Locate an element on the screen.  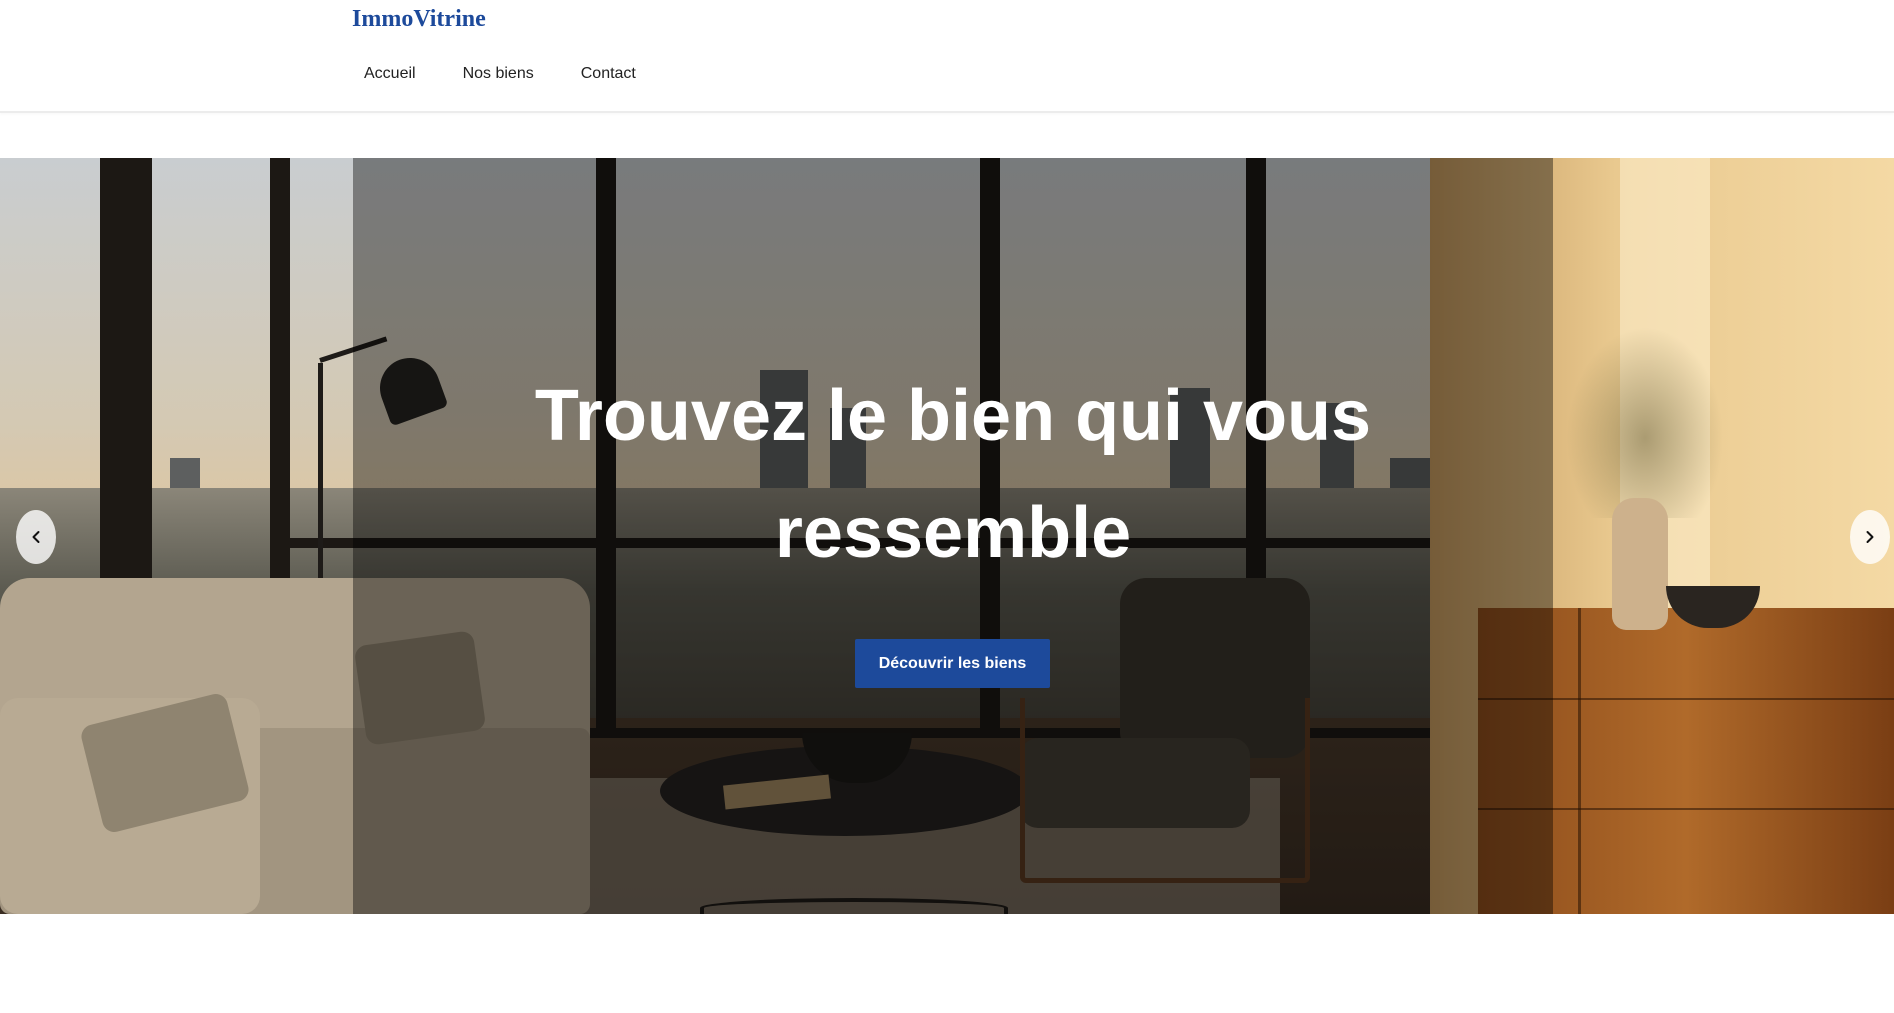
main-nav: Accueil Nos biens Contact is located at coordinates (500, 74).